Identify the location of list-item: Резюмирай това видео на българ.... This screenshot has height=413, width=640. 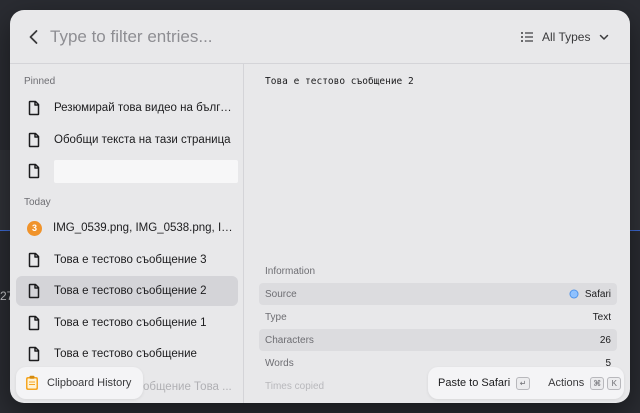
(127, 108).